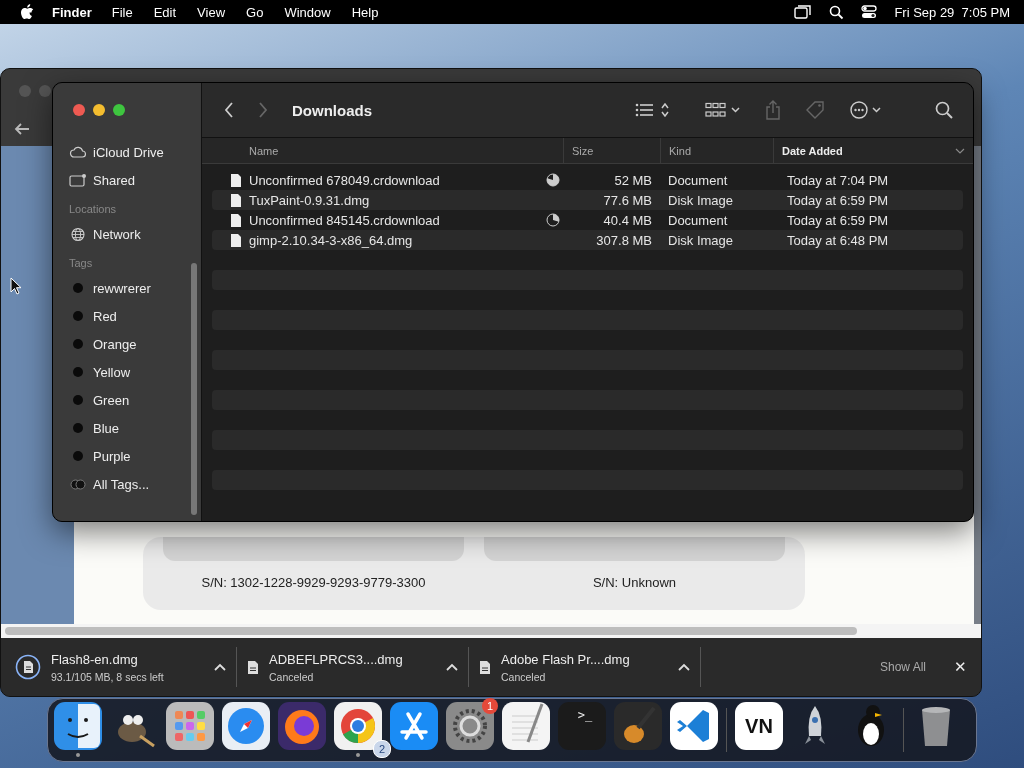 This screenshot has width=1024, height=768. I want to click on sidebar-section-heading: Tags, so click(81, 264).